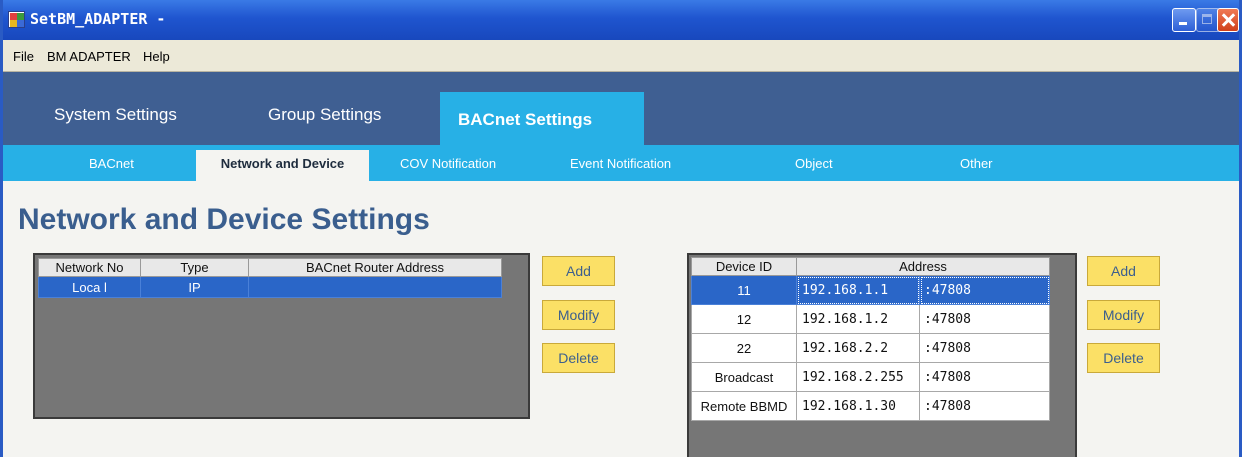 The image size is (1242, 457). What do you see at coordinates (858, 290) in the screenshot?
I see `cell-ip: 192.168.1.1` at bounding box center [858, 290].